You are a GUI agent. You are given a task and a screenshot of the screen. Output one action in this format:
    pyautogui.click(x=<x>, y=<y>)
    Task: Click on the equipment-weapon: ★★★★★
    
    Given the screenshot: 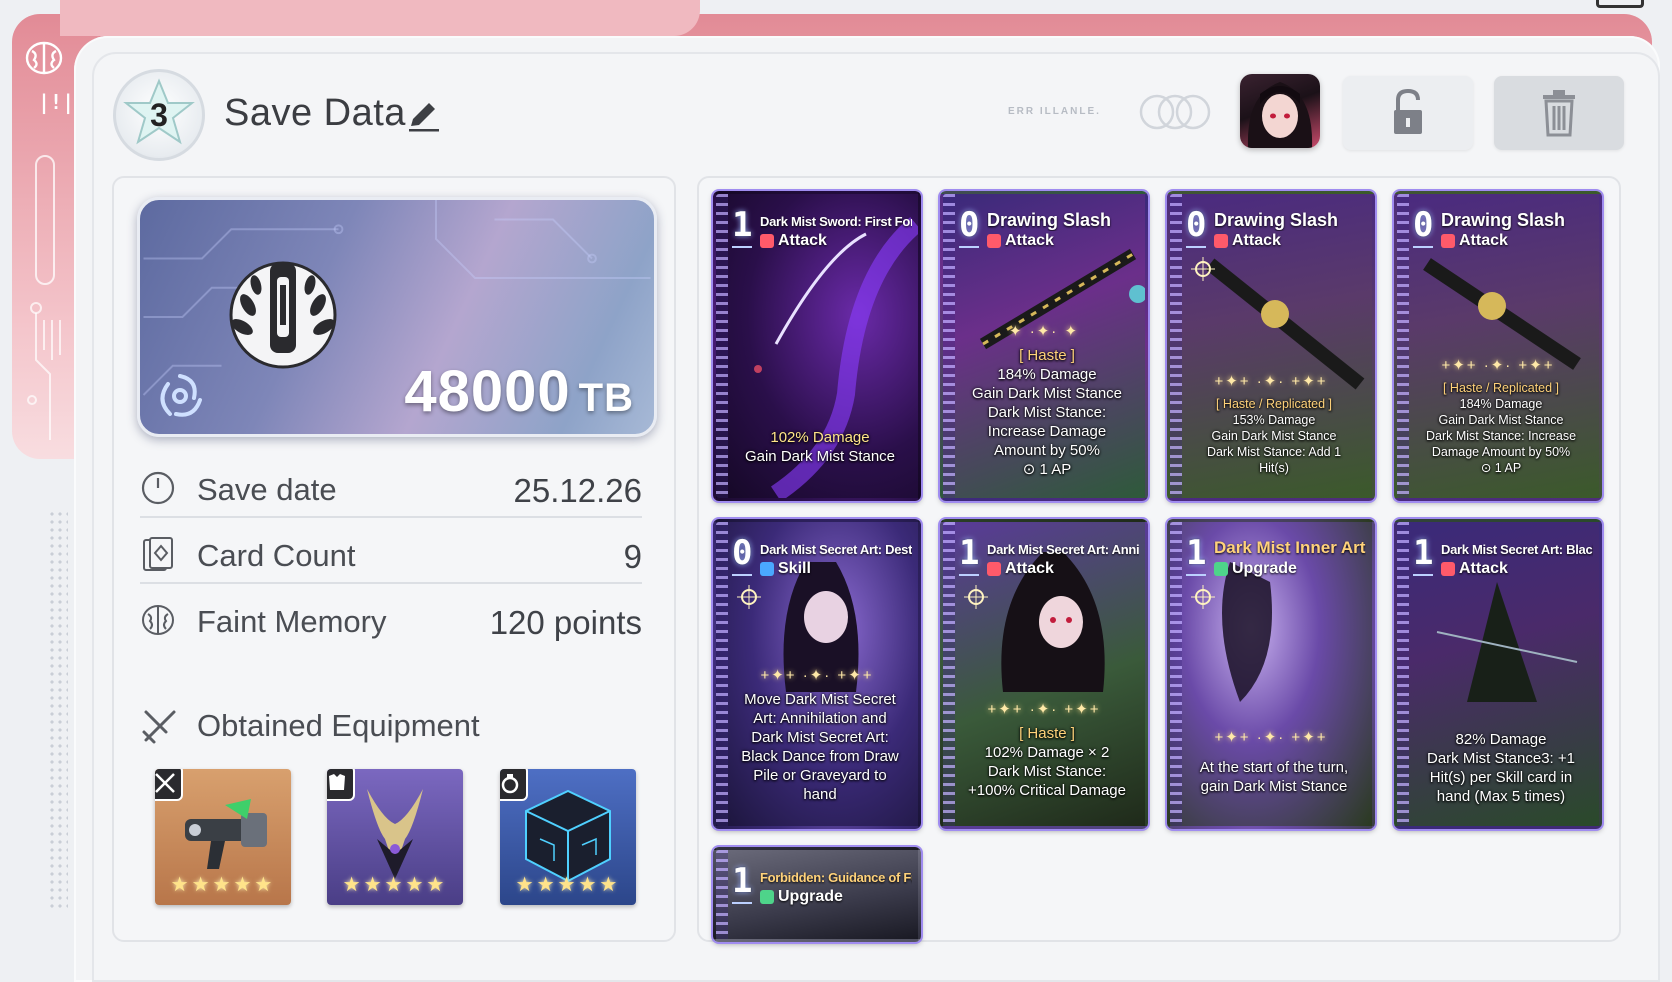 What is the action you would take?
    pyautogui.click(x=223, y=837)
    